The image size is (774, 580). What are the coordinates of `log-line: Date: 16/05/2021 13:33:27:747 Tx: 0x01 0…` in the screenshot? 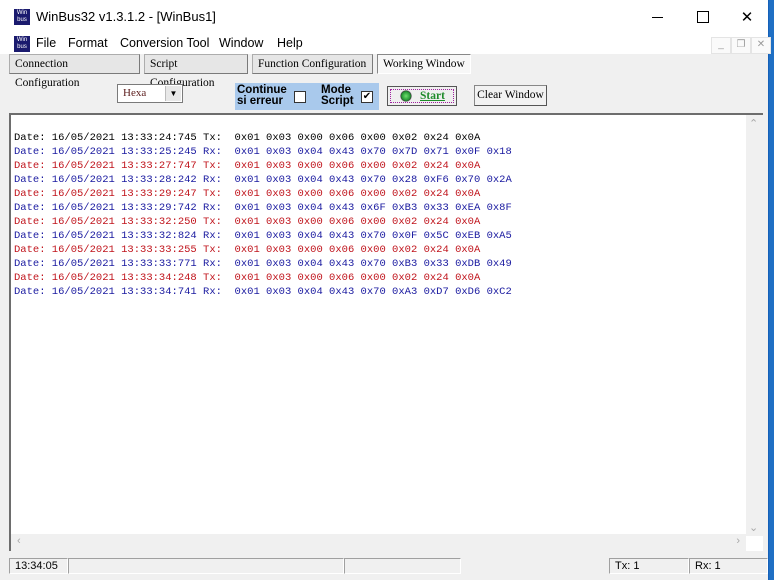 It's located at (247, 166).